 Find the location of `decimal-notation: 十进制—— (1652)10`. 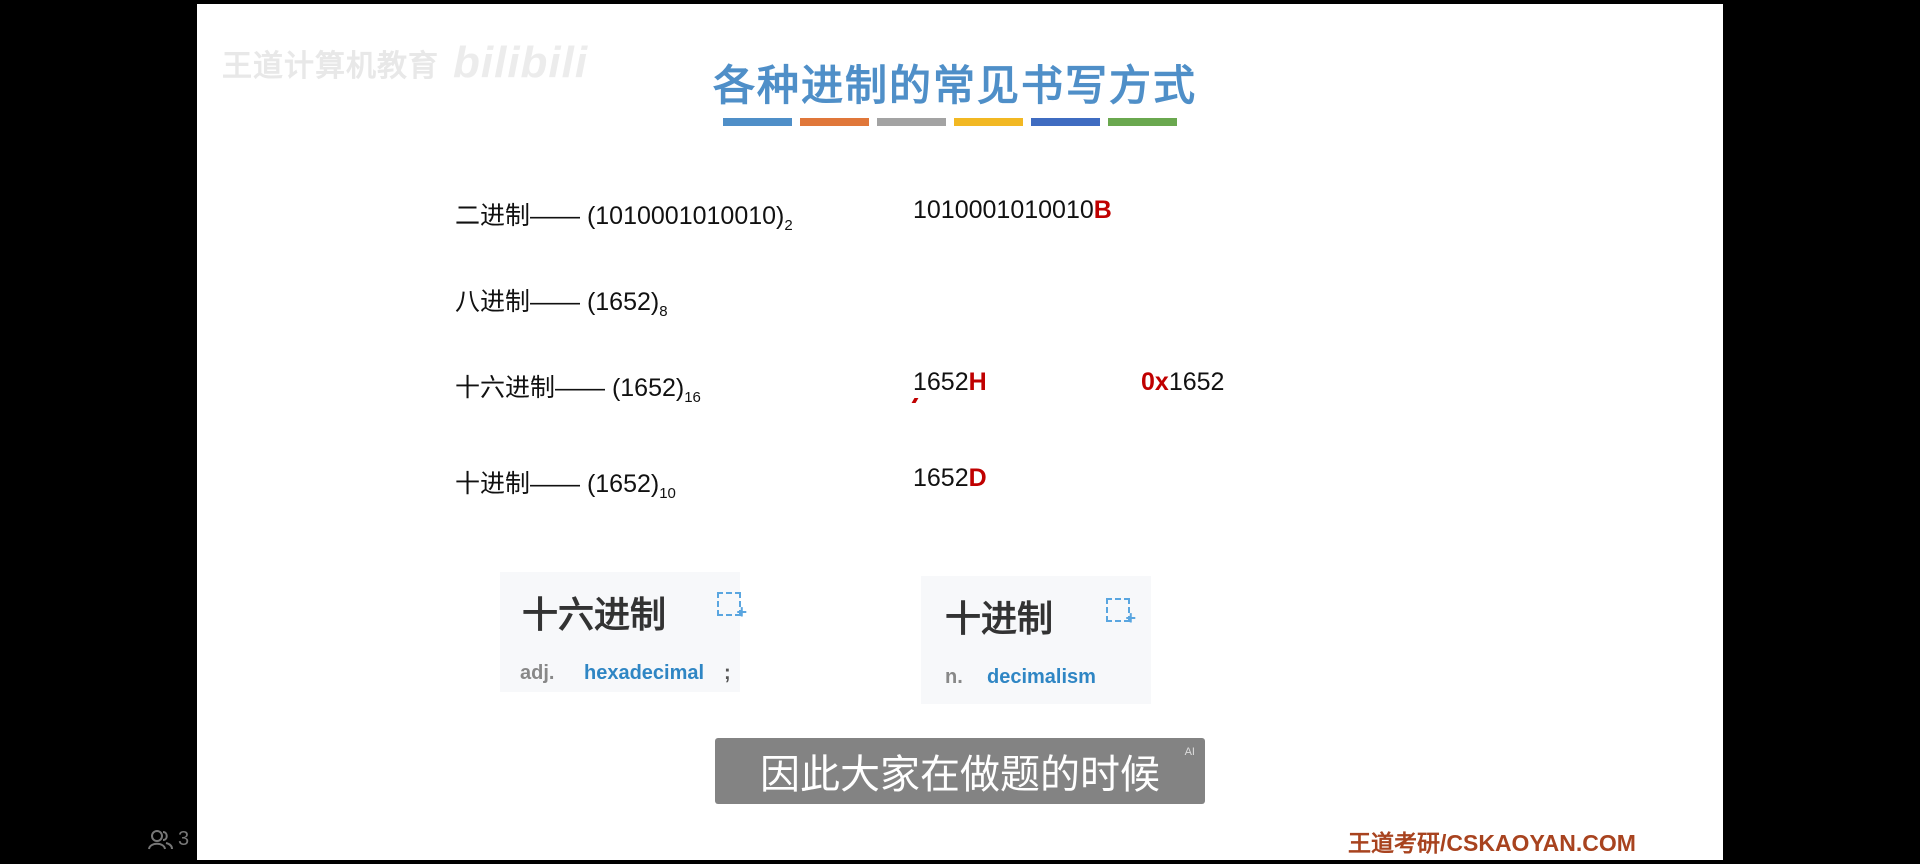

decimal-notation: 十进制—— (1652)10 is located at coordinates (565, 483).